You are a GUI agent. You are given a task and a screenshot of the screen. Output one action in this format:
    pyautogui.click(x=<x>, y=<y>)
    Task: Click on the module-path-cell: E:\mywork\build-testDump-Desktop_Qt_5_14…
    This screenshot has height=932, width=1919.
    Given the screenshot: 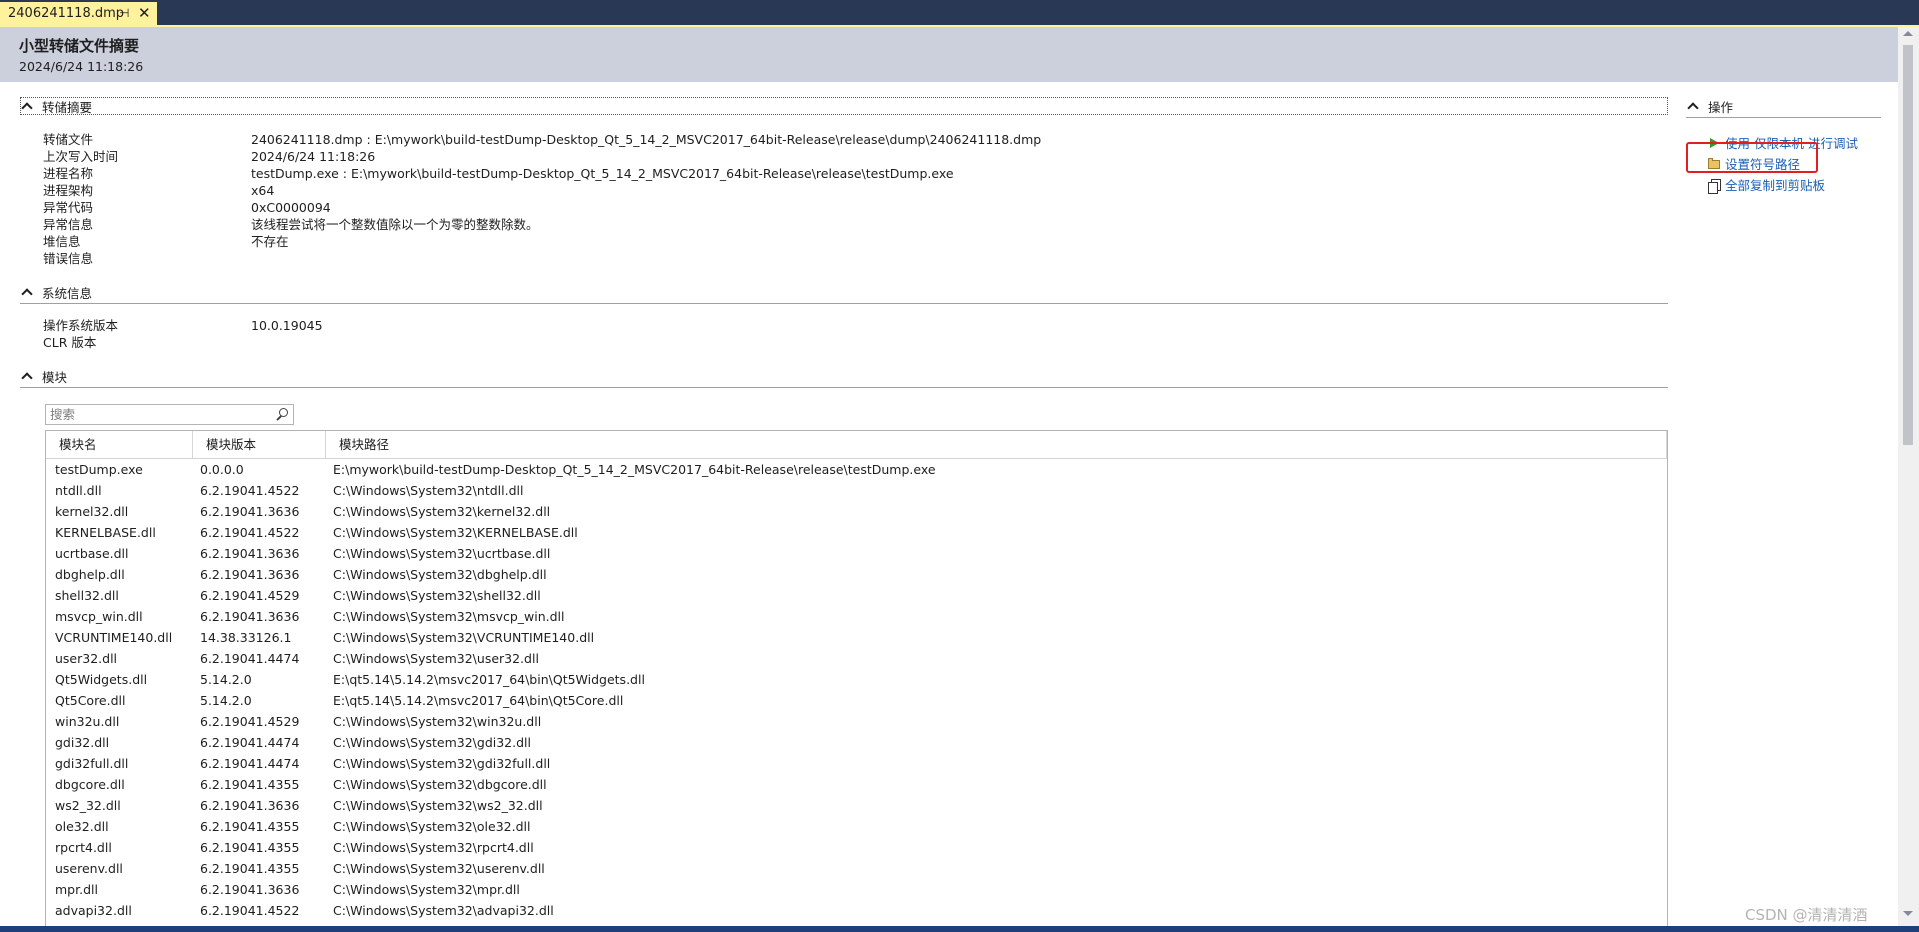 What is the action you would take?
    pyautogui.click(x=634, y=469)
    